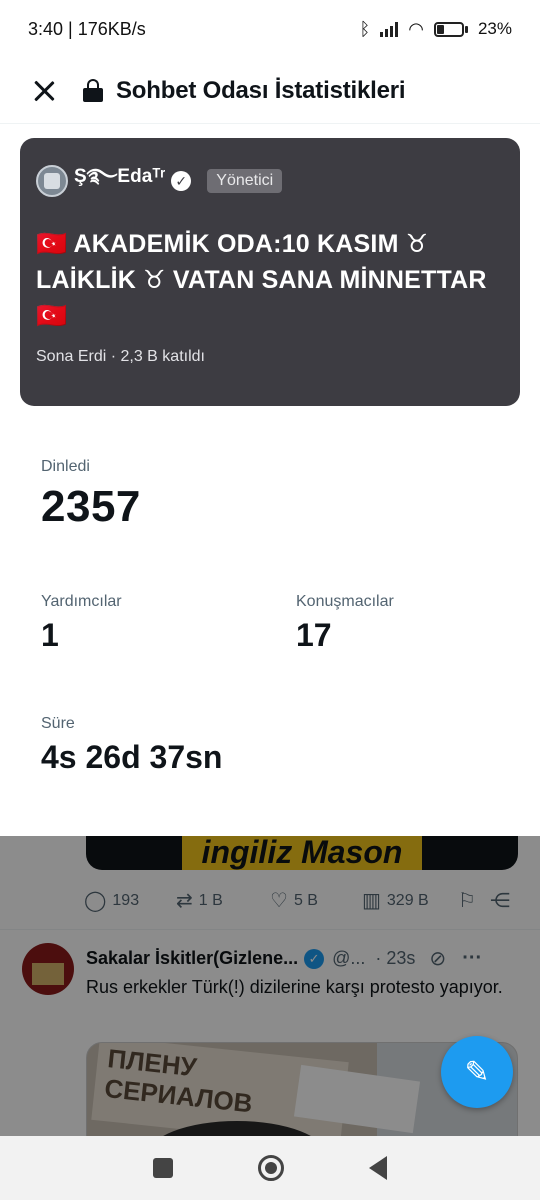  What do you see at coordinates (365, 28) in the screenshot?
I see `bluetooth-icon: ᛒ` at bounding box center [365, 28].